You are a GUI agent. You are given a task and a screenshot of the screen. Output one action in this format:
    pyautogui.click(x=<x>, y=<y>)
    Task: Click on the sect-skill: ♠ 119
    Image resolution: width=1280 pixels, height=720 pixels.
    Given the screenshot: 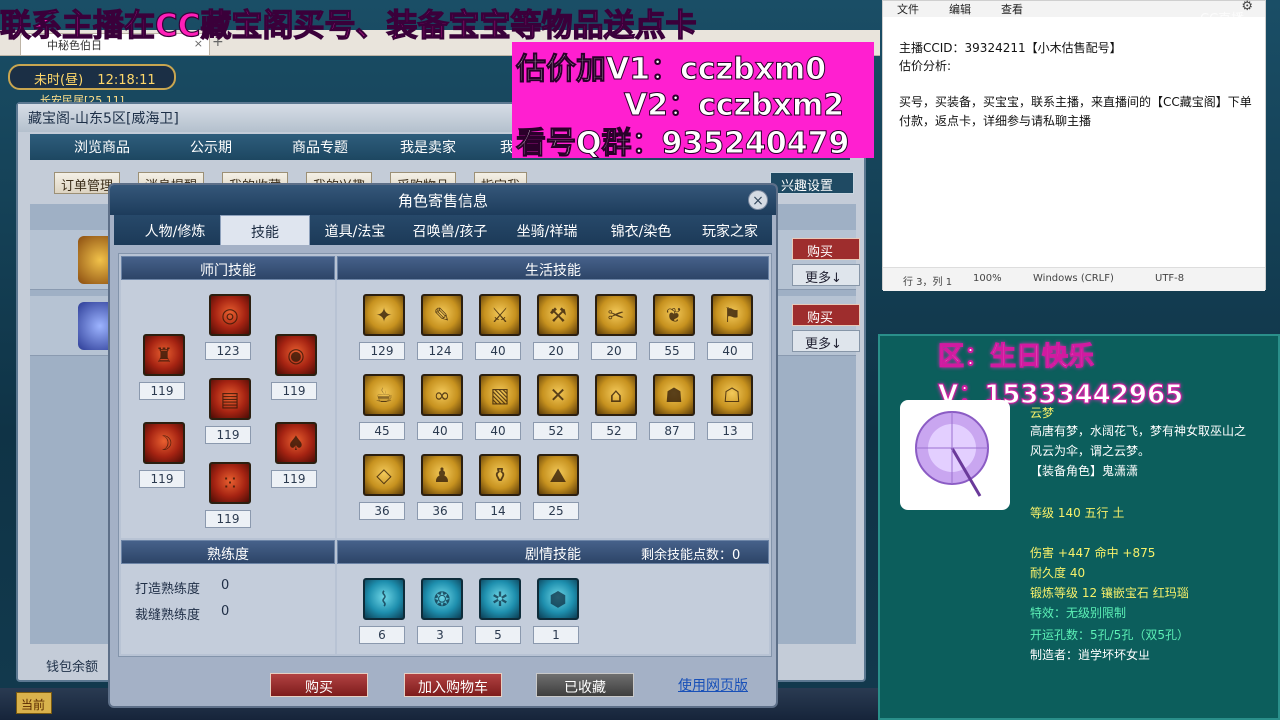 What is the action you would take?
    pyautogui.click(x=295, y=455)
    